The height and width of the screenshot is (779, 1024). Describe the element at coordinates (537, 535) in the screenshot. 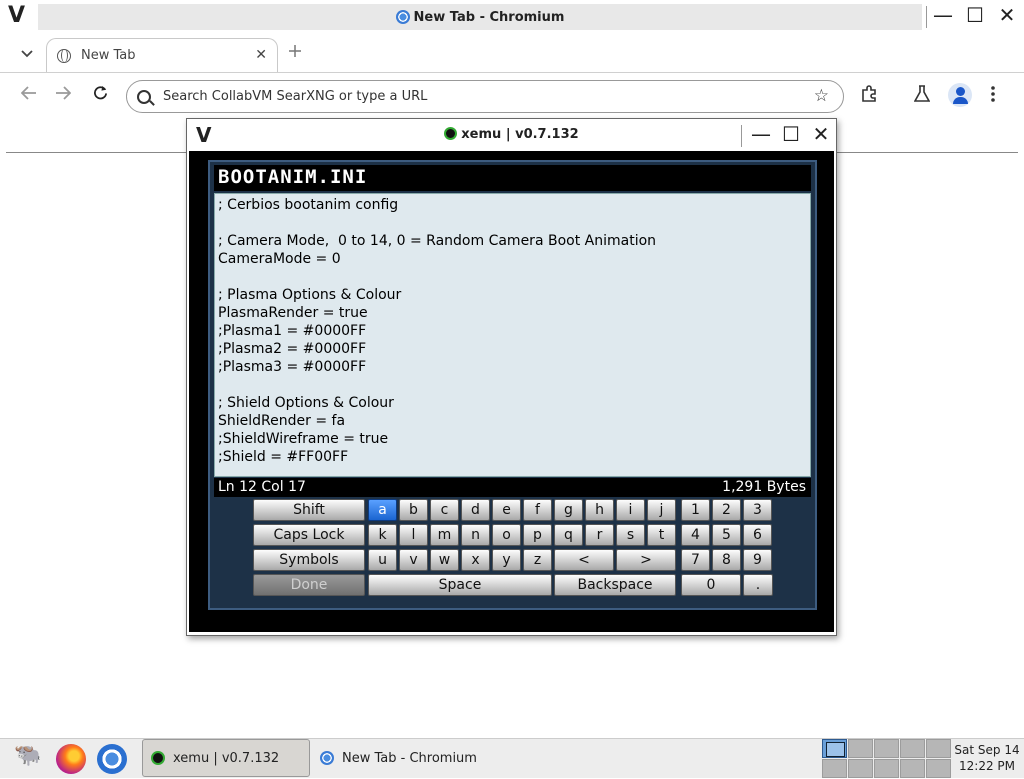

I see `key-p: p` at that location.